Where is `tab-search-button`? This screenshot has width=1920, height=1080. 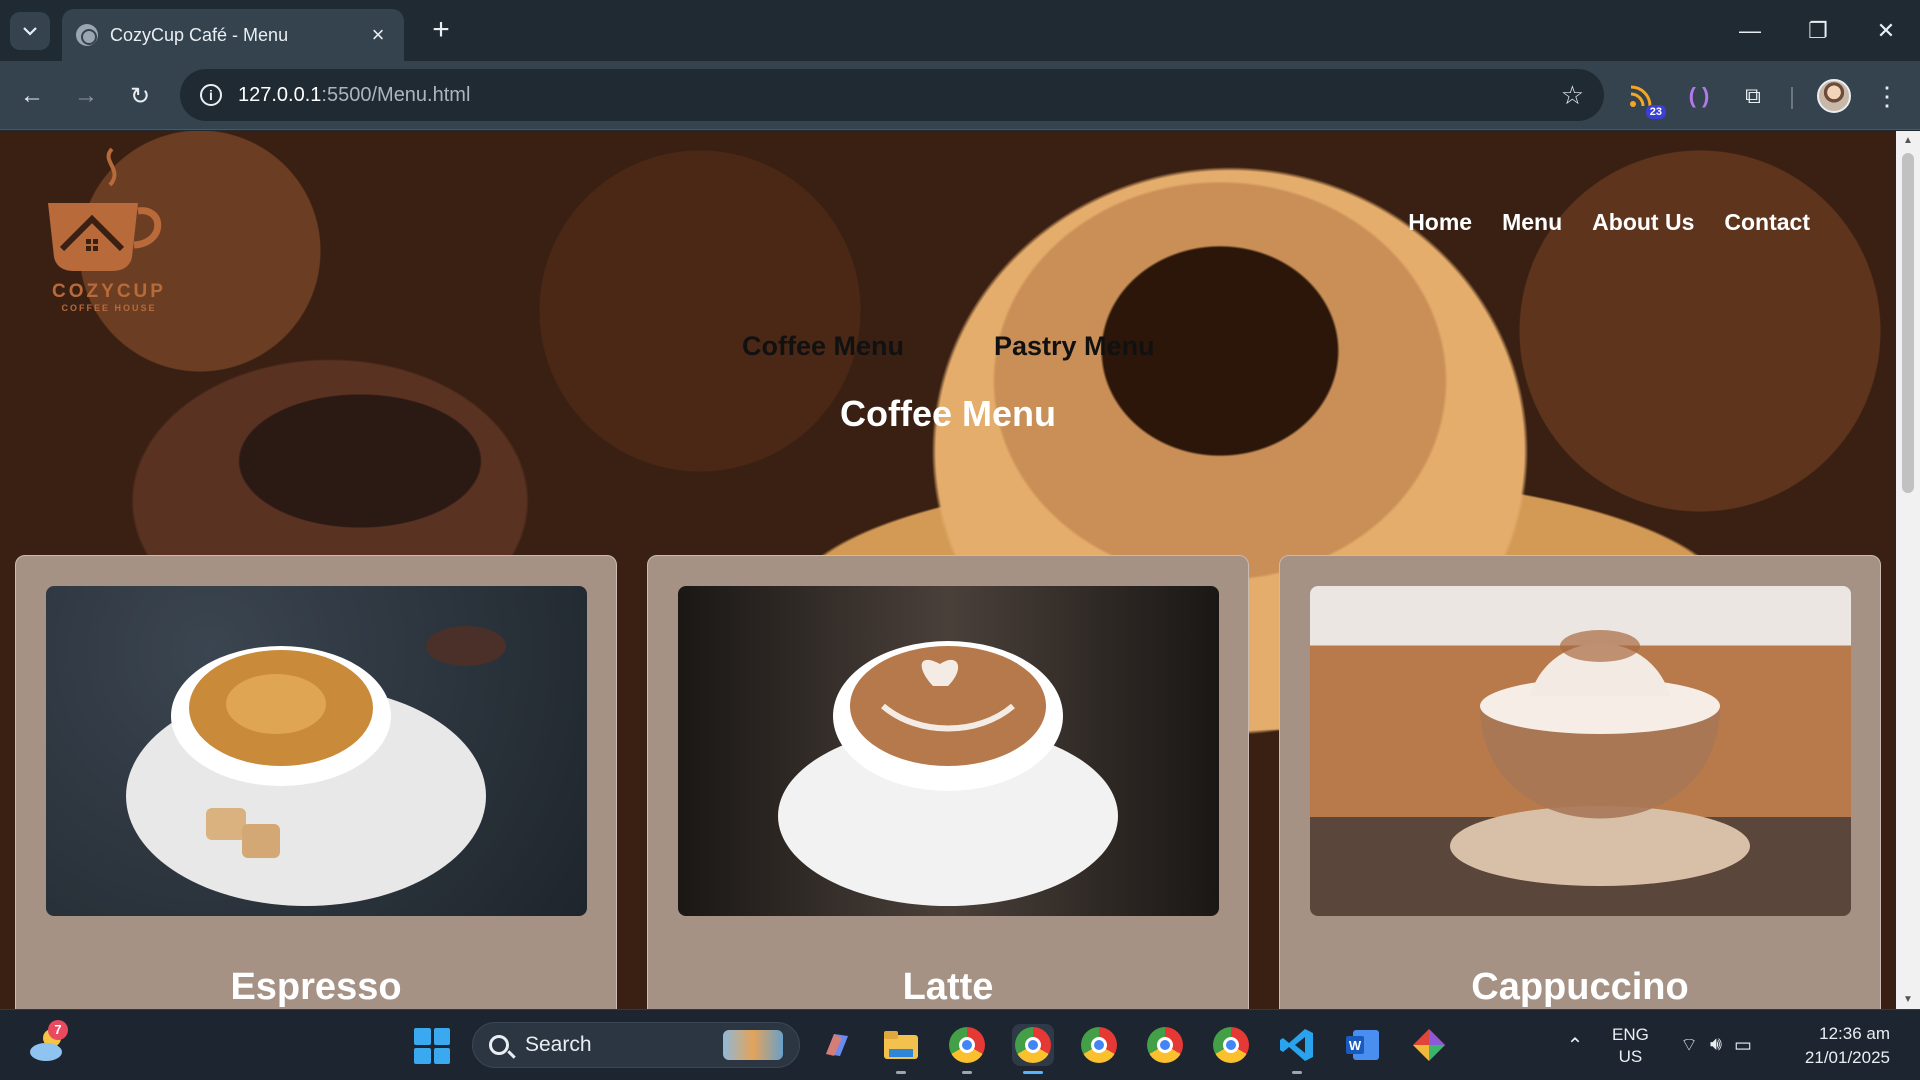 tab-search-button is located at coordinates (30, 31).